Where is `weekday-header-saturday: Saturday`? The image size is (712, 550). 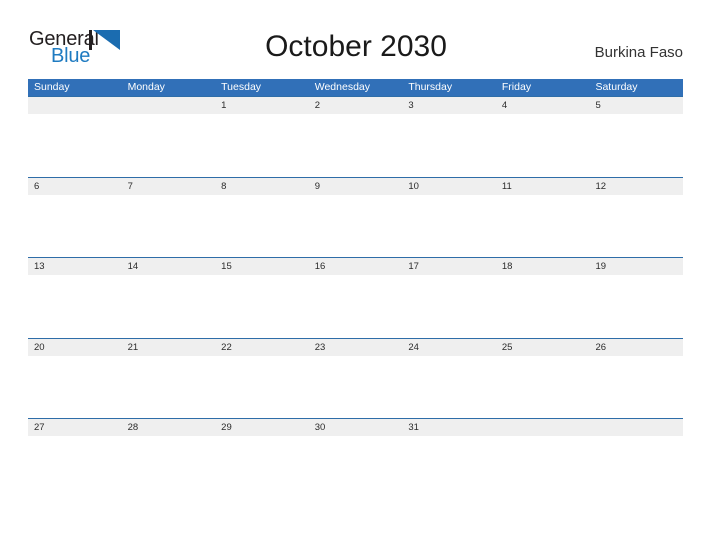 weekday-header-saturday: Saturday is located at coordinates (616, 87).